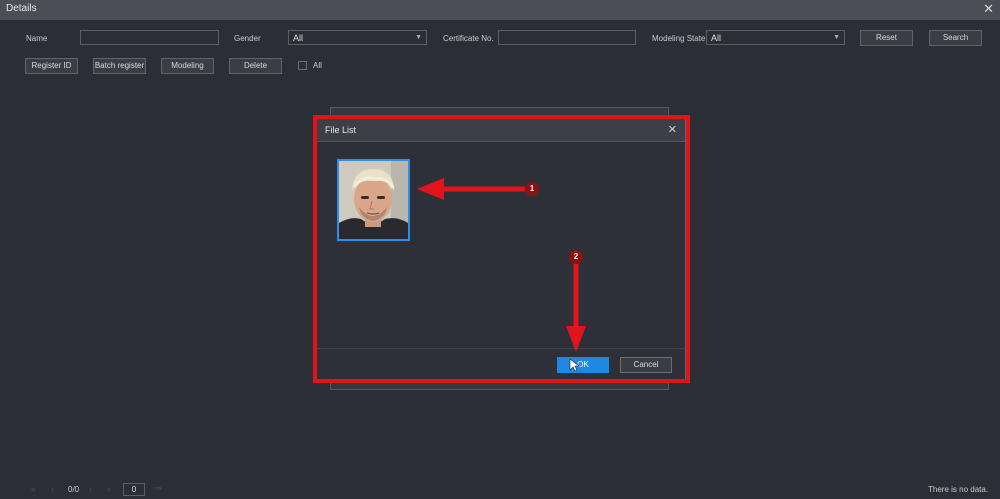 The image size is (1000, 499). I want to click on certificate-input, so click(567, 37).